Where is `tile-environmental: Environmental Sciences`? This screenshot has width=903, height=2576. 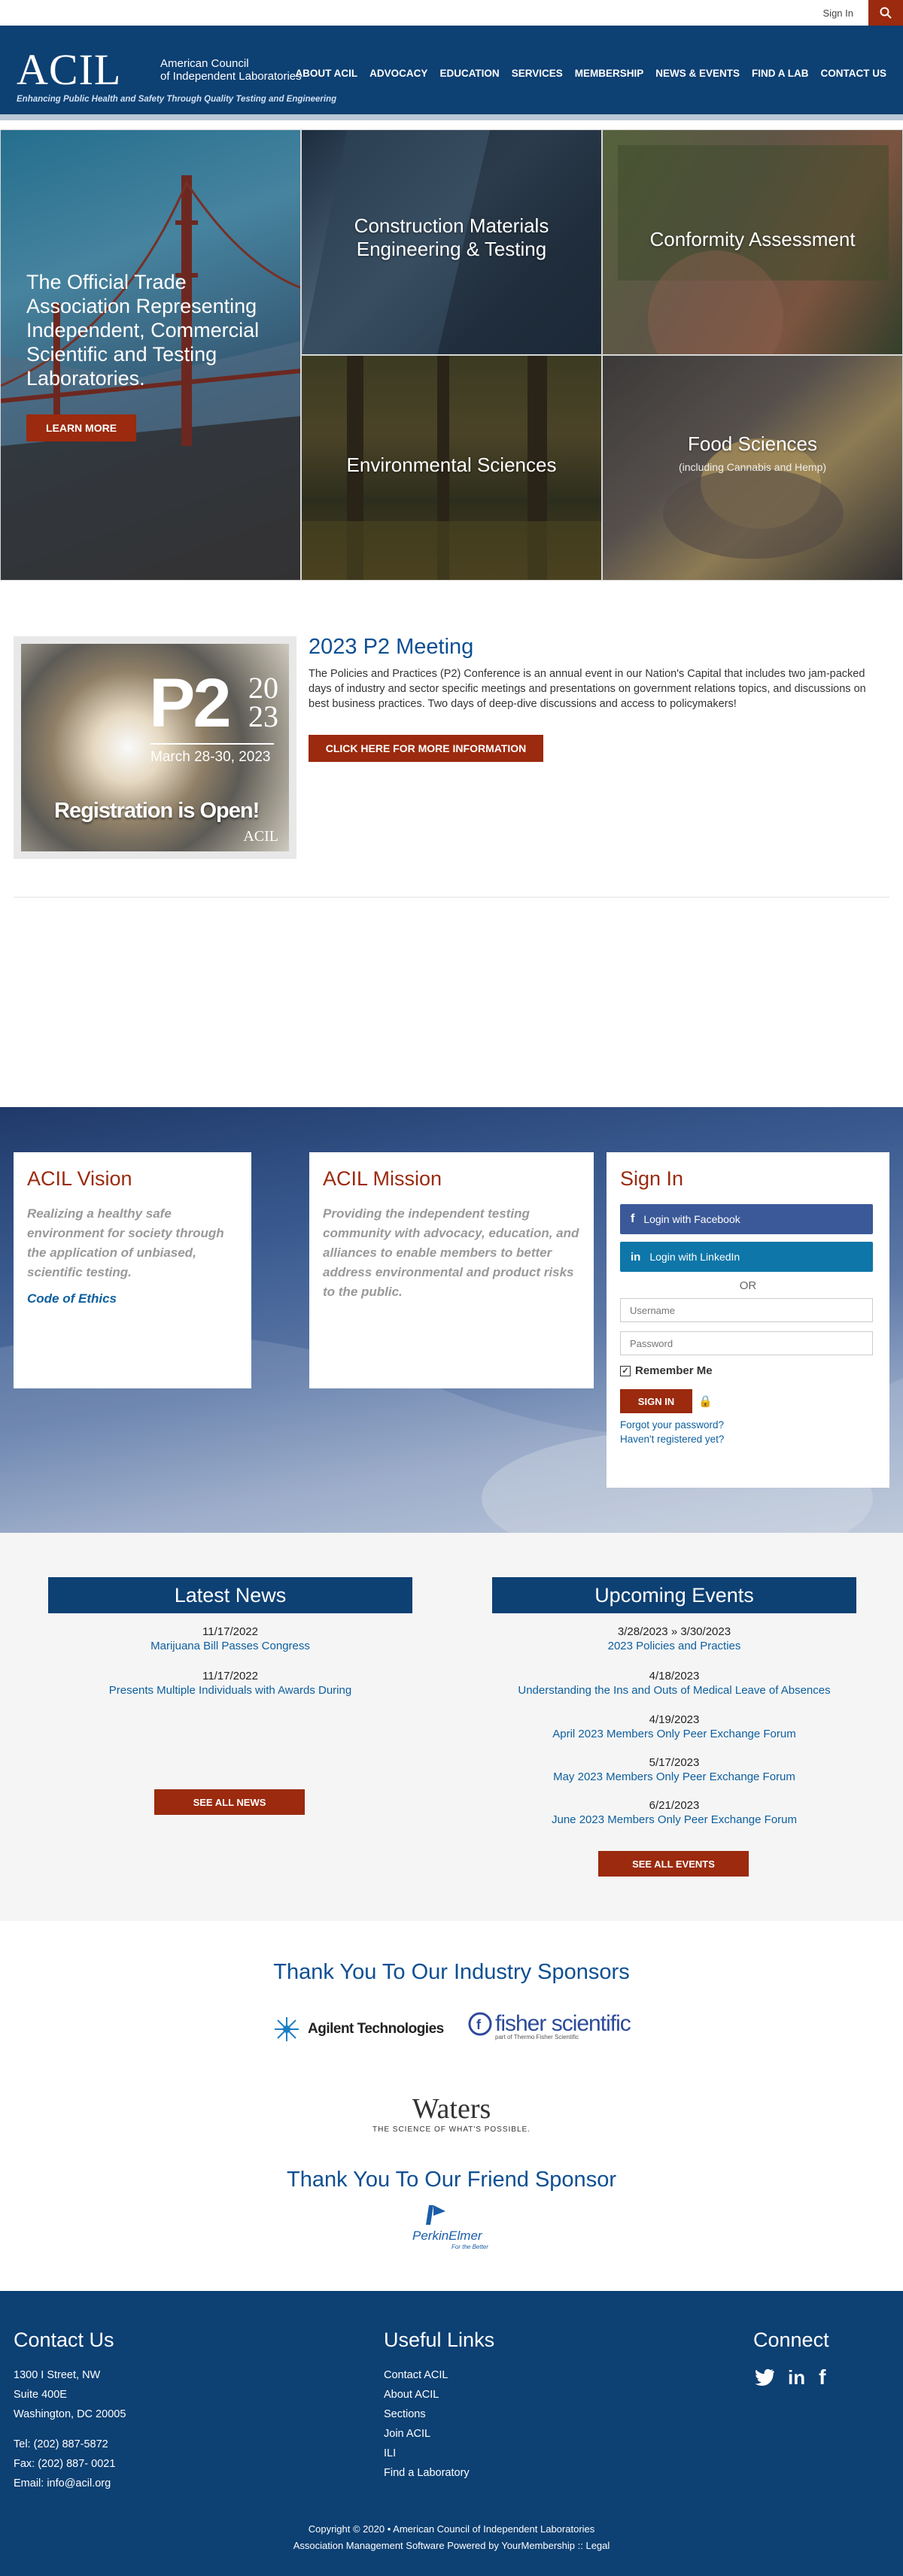
tile-environmental: Environmental Sciences is located at coordinates (451, 468).